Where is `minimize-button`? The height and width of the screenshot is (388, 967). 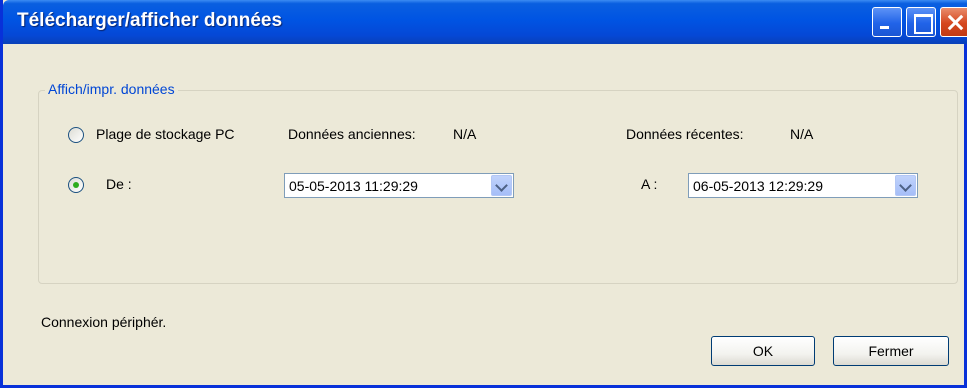 minimize-button is located at coordinates (887, 22).